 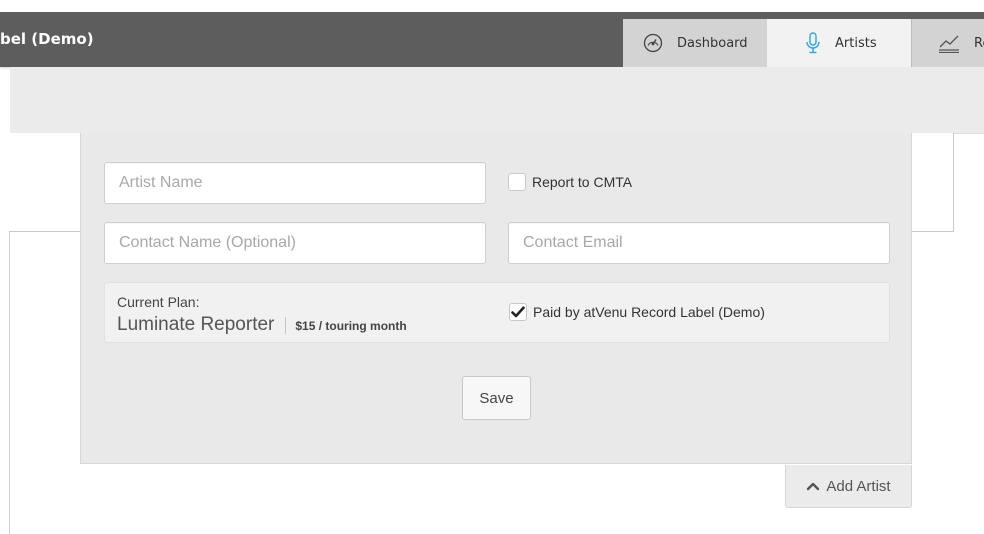 What do you see at coordinates (699, 243) in the screenshot?
I see `contact-email-input` at bounding box center [699, 243].